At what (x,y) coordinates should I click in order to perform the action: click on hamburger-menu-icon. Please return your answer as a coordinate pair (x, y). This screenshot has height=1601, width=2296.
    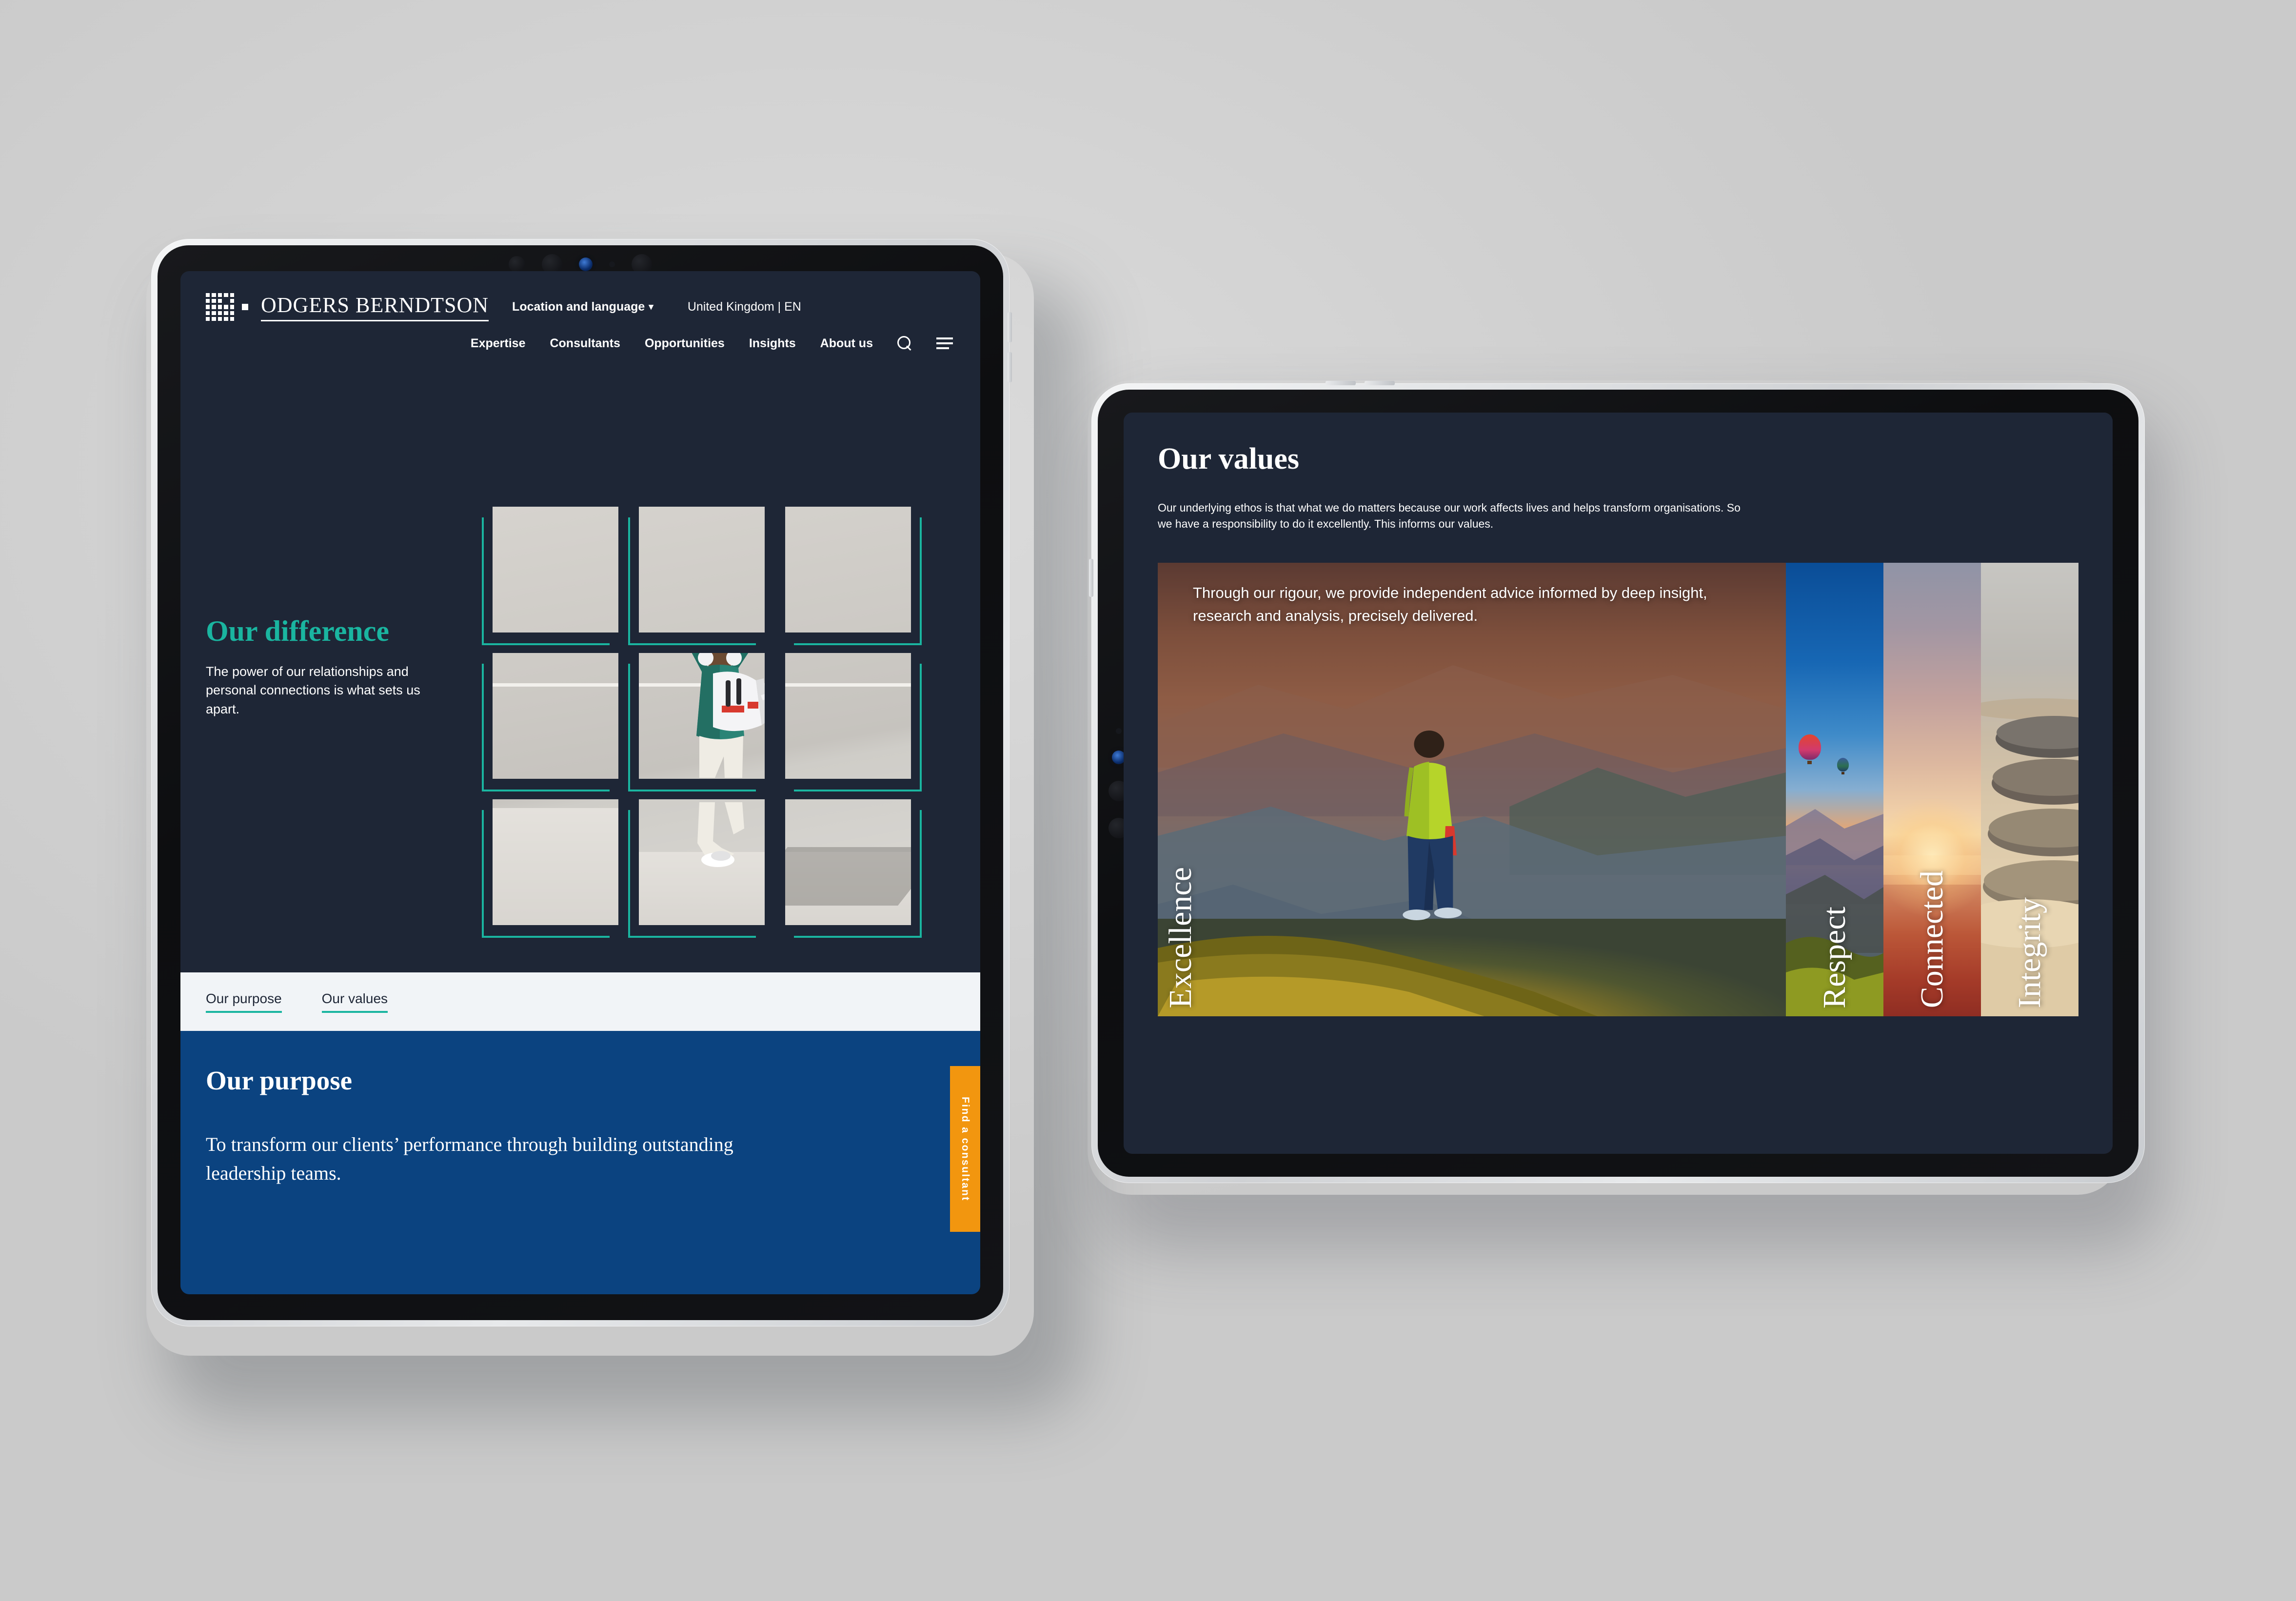
    Looking at the image, I should click on (944, 343).